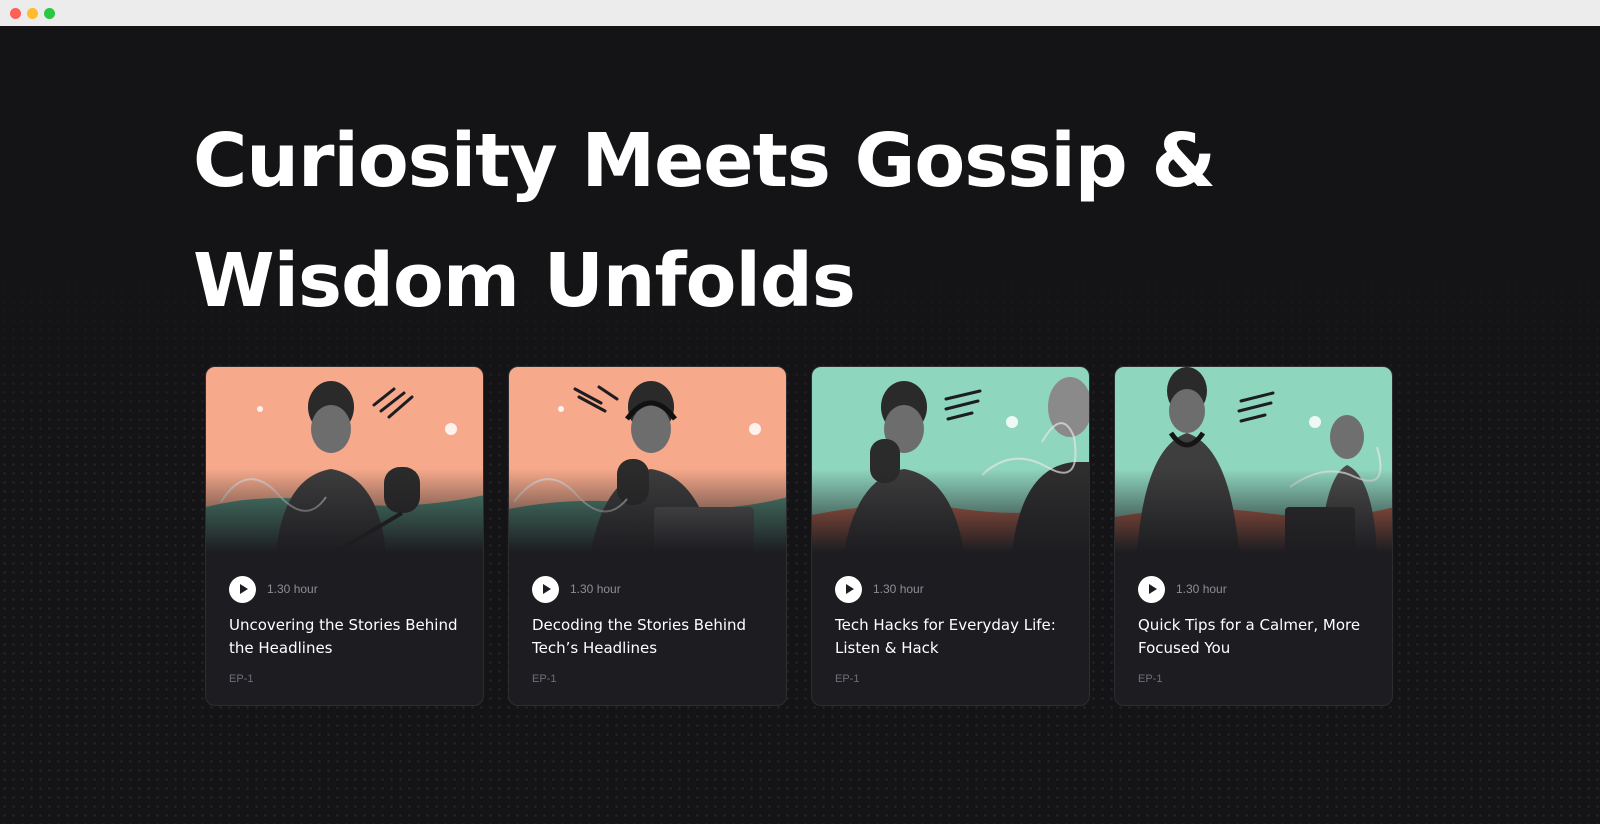  I want to click on close-window-button, so click(15, 13).